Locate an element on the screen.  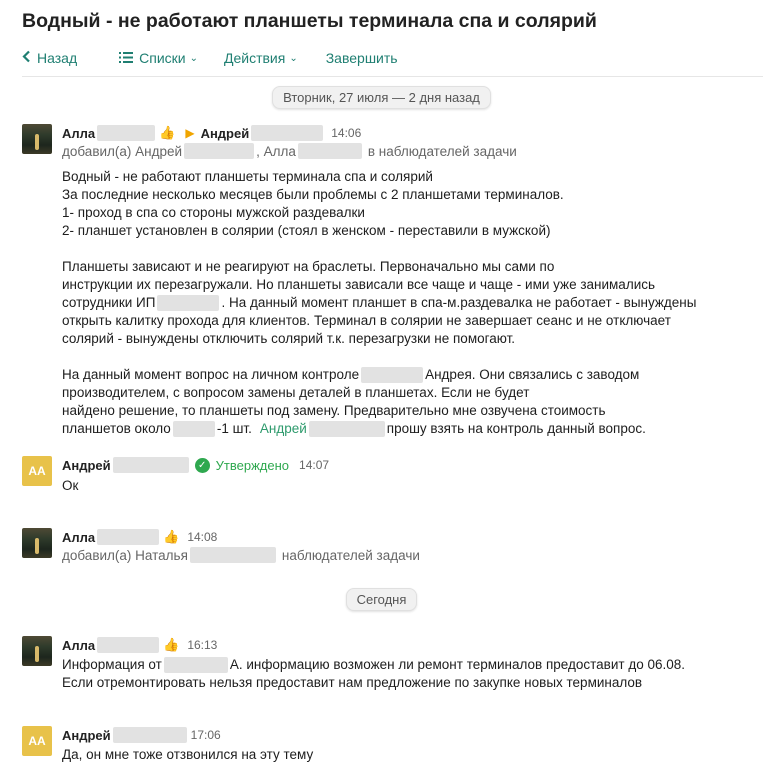
message-text: Да, он мне тоже отзвонился на эту тему is located at coordinates (188, 754).